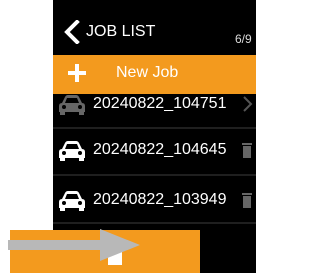 This screenshot has width=320, height=273. What do you see at coordinates (147, 72) in the screenshot?
I see `new-job-label: New Job` at bounding box center [147, 72].